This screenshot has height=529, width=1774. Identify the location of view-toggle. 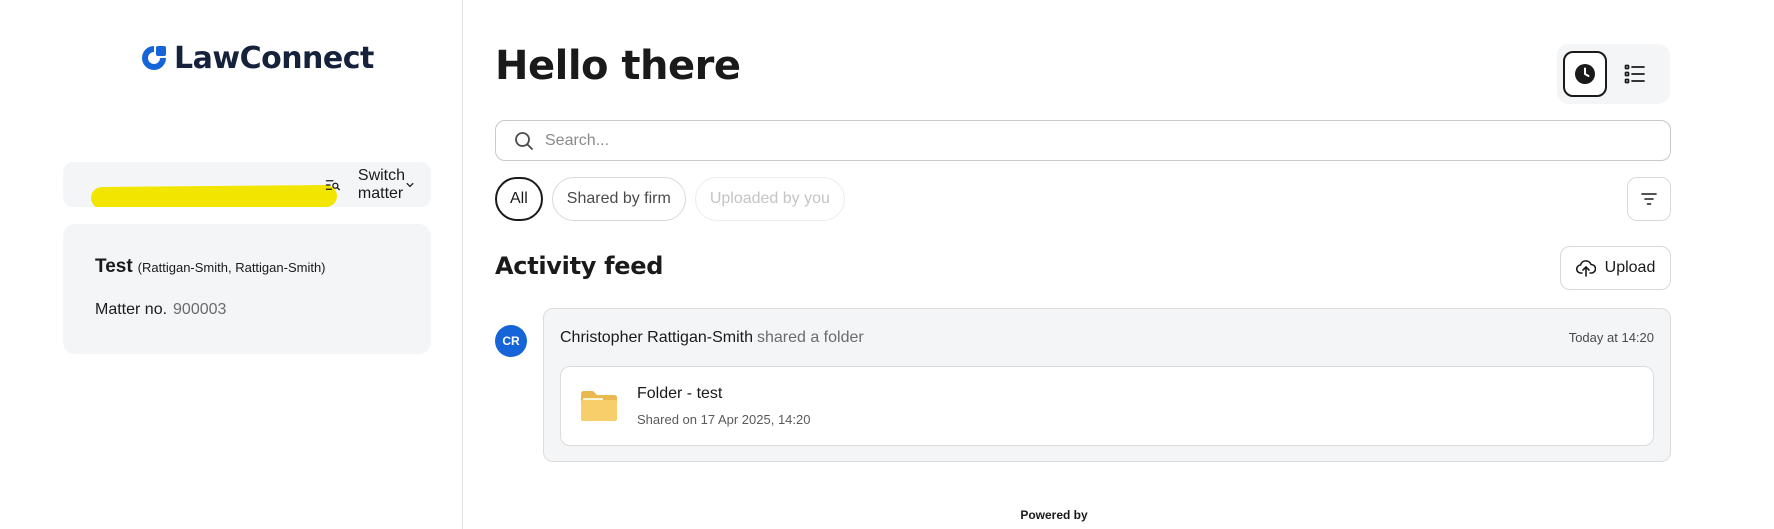
(1613, 74).